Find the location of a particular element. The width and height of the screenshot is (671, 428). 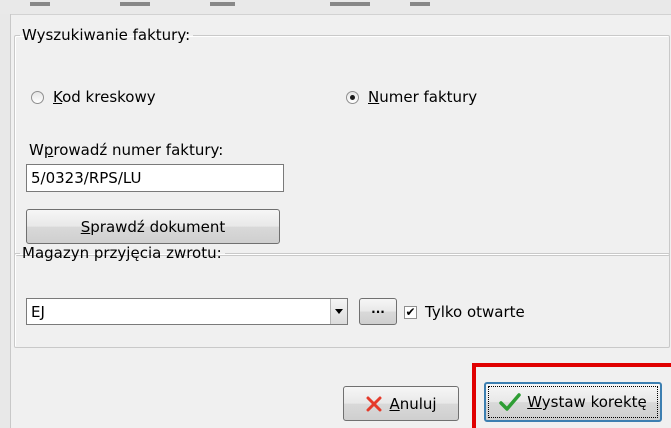

invoice-number-radio: Numer faktury is located at coordinates (411, 97).